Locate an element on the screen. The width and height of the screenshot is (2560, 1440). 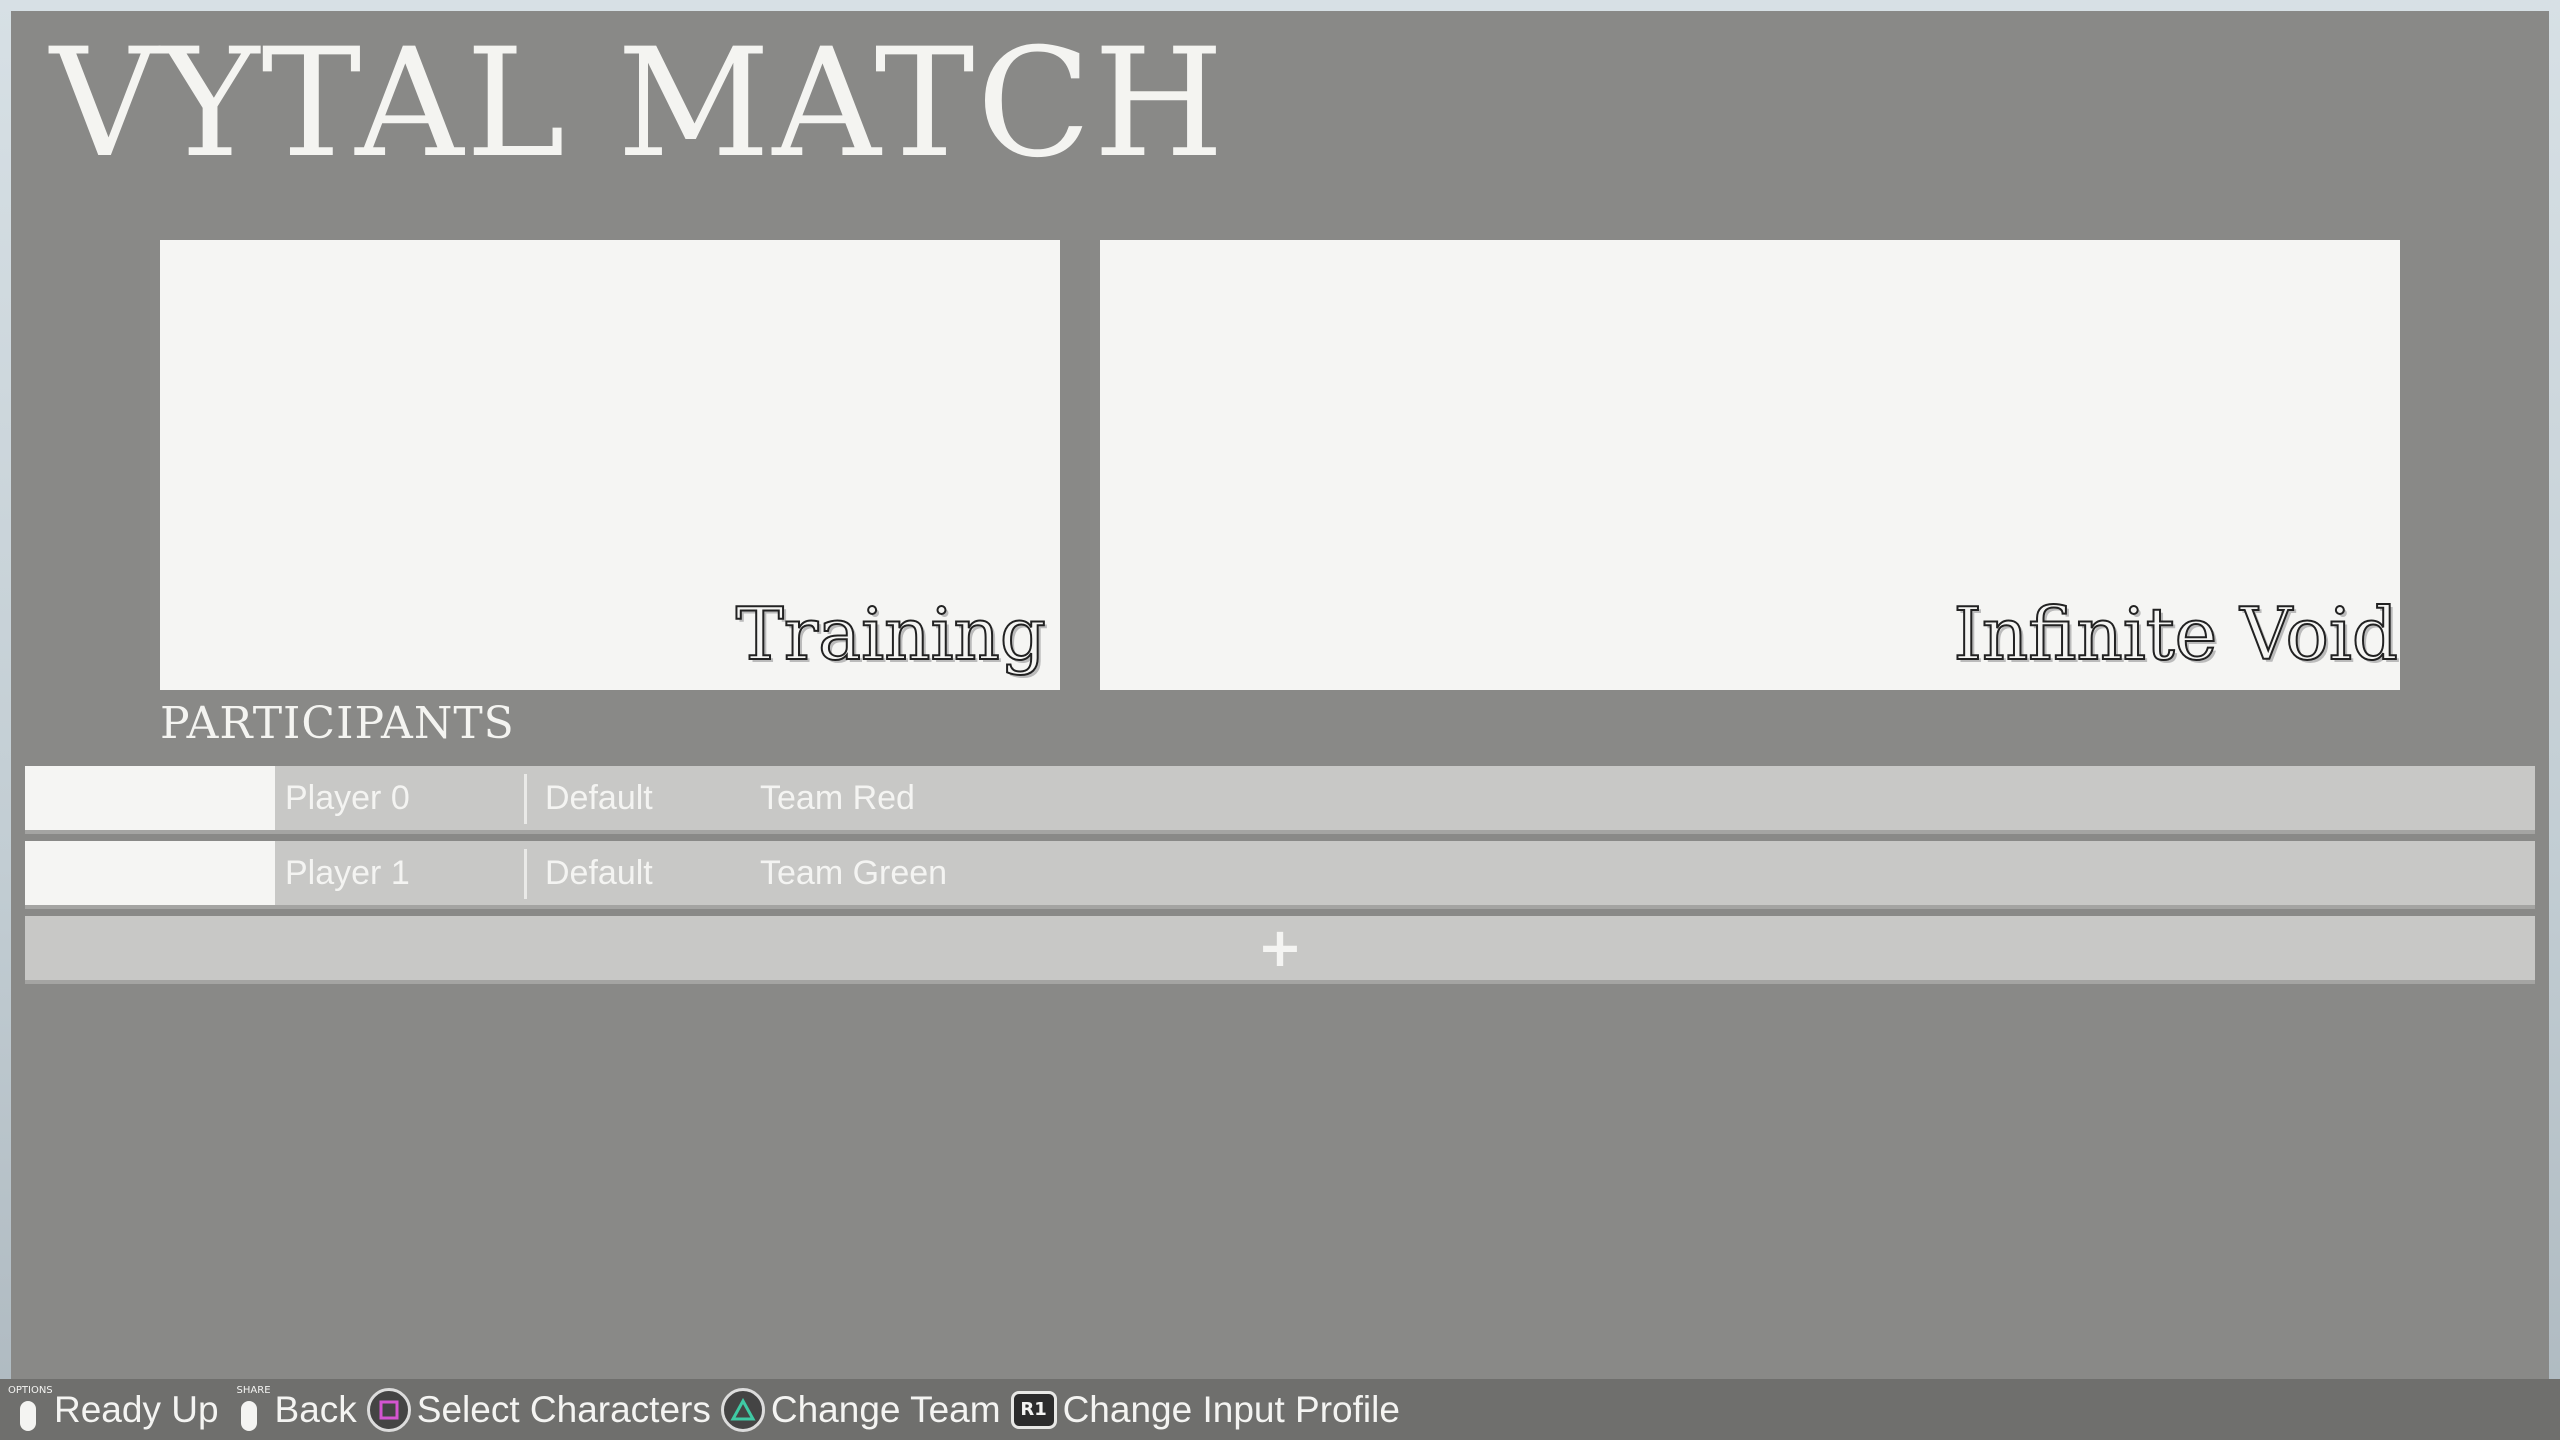
hint-label: Change Team is located at coordinates (885, 1409).